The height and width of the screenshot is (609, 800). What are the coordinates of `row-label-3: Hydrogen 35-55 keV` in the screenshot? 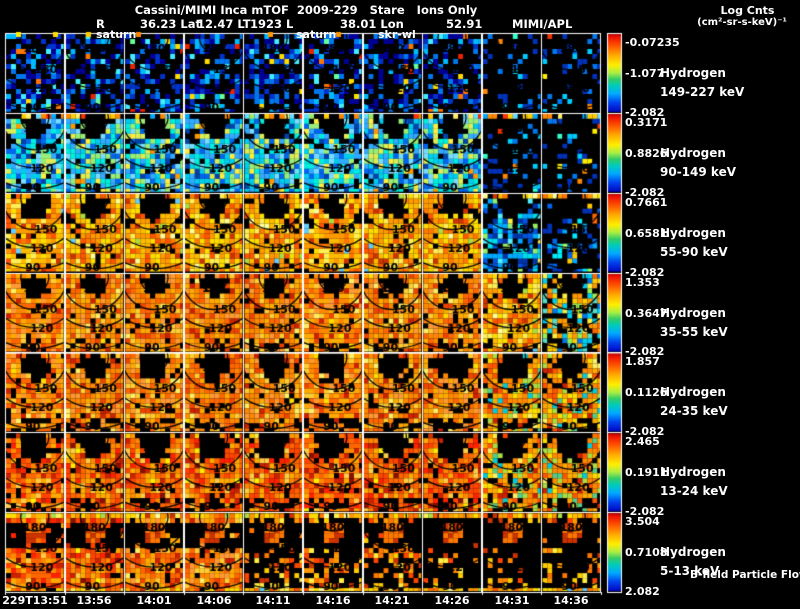 It's located at (694, 323).